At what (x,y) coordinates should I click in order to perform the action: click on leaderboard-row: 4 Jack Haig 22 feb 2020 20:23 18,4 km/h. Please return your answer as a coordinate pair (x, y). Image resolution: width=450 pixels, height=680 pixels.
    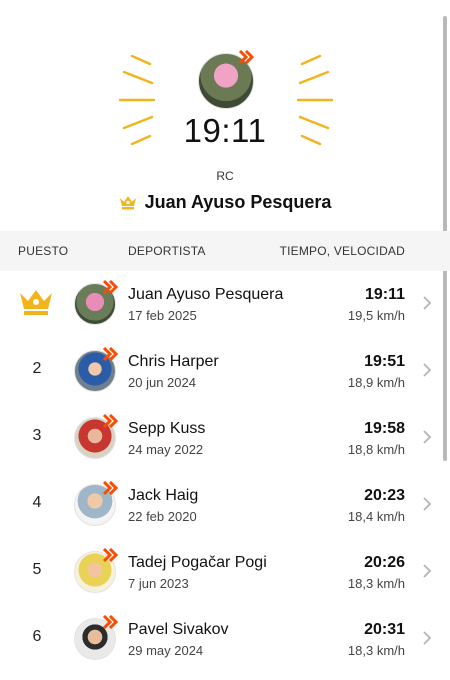
    Looking at the image, I should click on (225, 505).